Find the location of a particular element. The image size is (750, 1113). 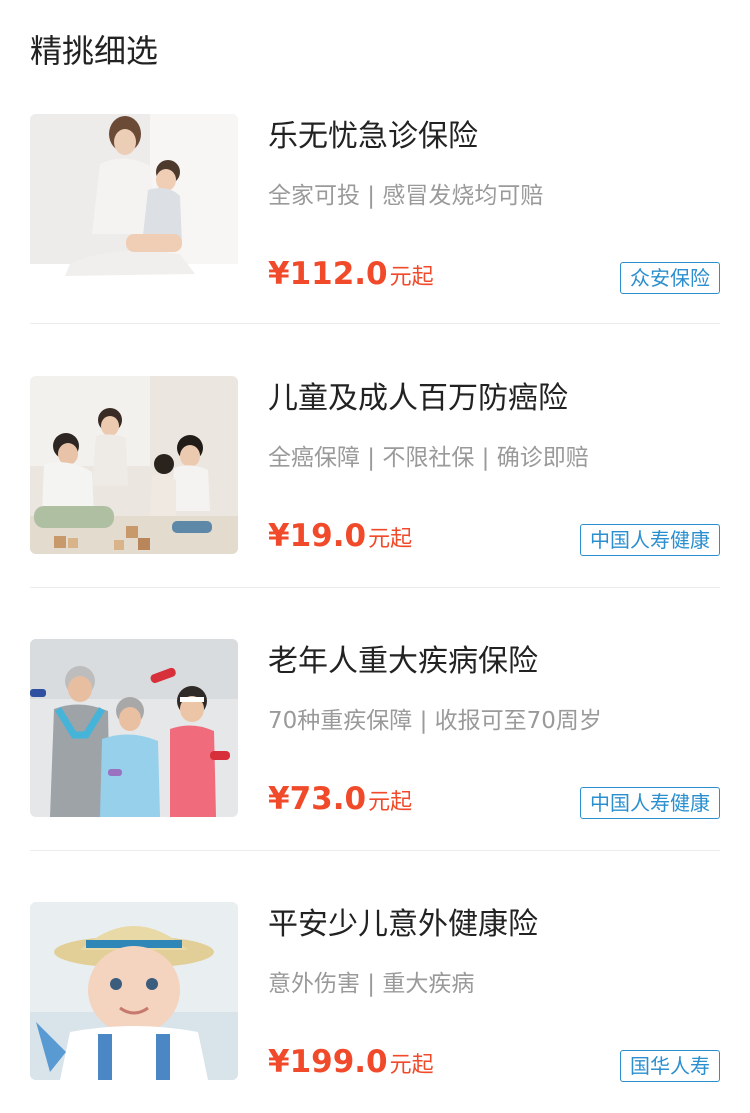

product-tags: 全癌保障 | 不限社保 | 确诊即赔 is located at coordinates (428, 458).